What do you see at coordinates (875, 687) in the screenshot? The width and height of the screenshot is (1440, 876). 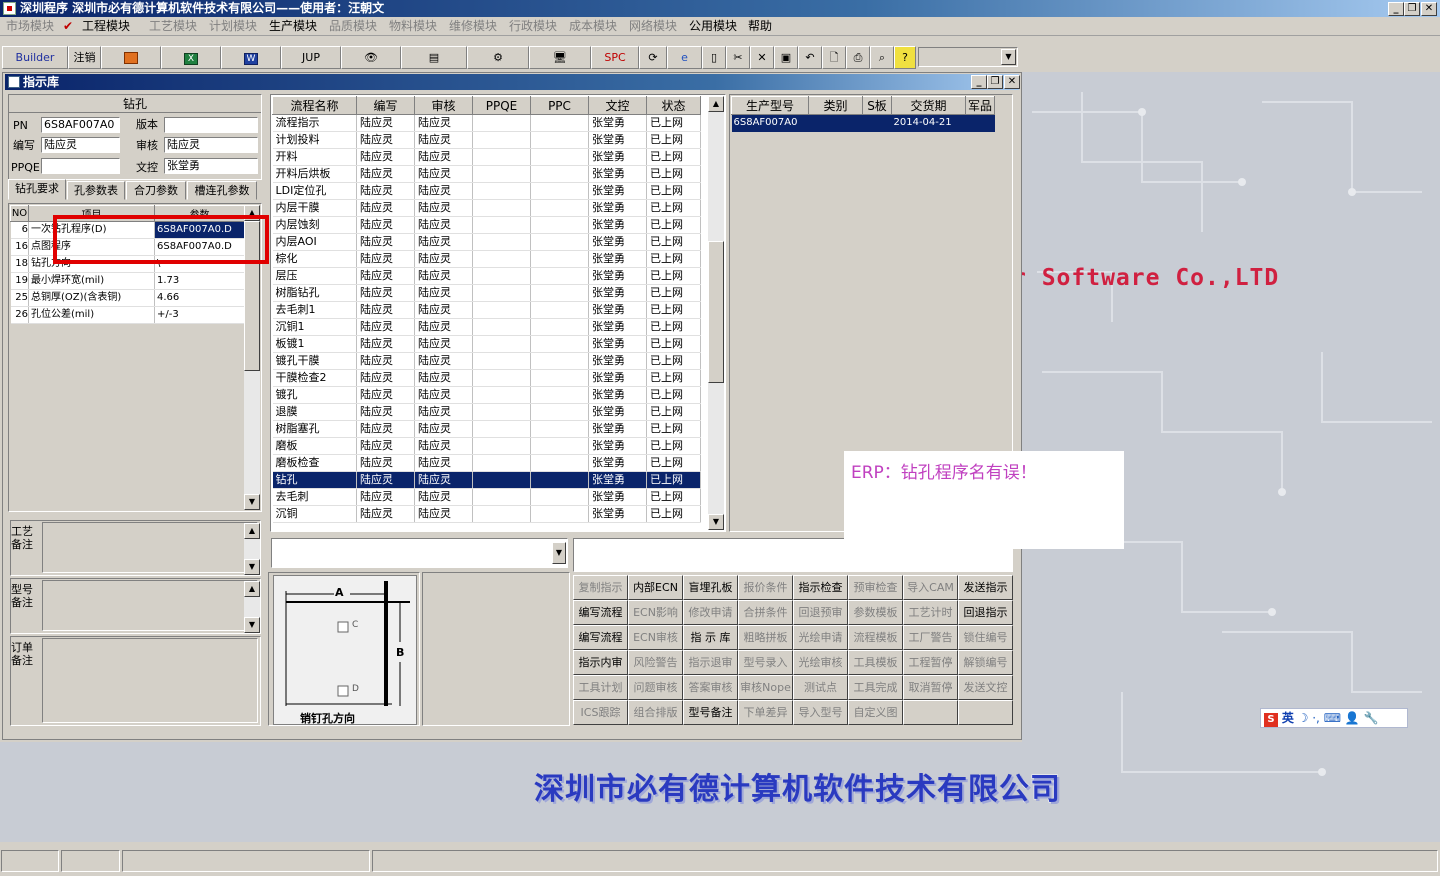 I see `action-button: 工具完成` at bounding box center [875, 687].